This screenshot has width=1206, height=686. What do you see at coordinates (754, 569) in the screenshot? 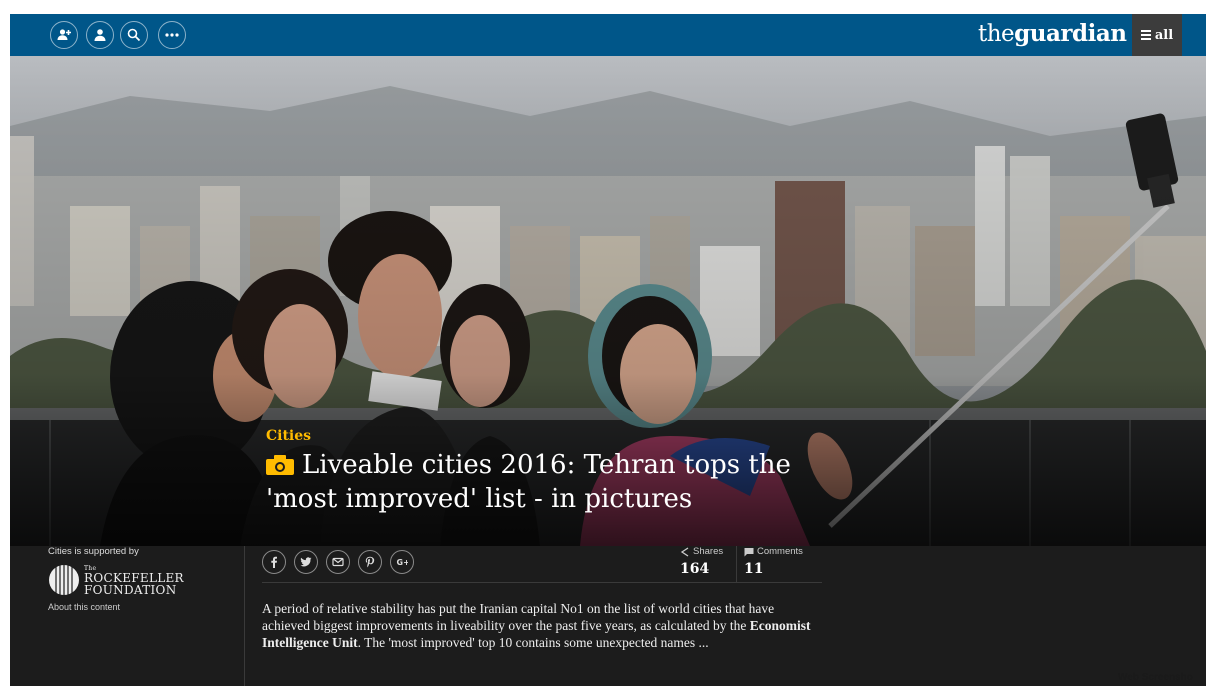
I see `comments-value: 11` at bounding box center [754, 569].